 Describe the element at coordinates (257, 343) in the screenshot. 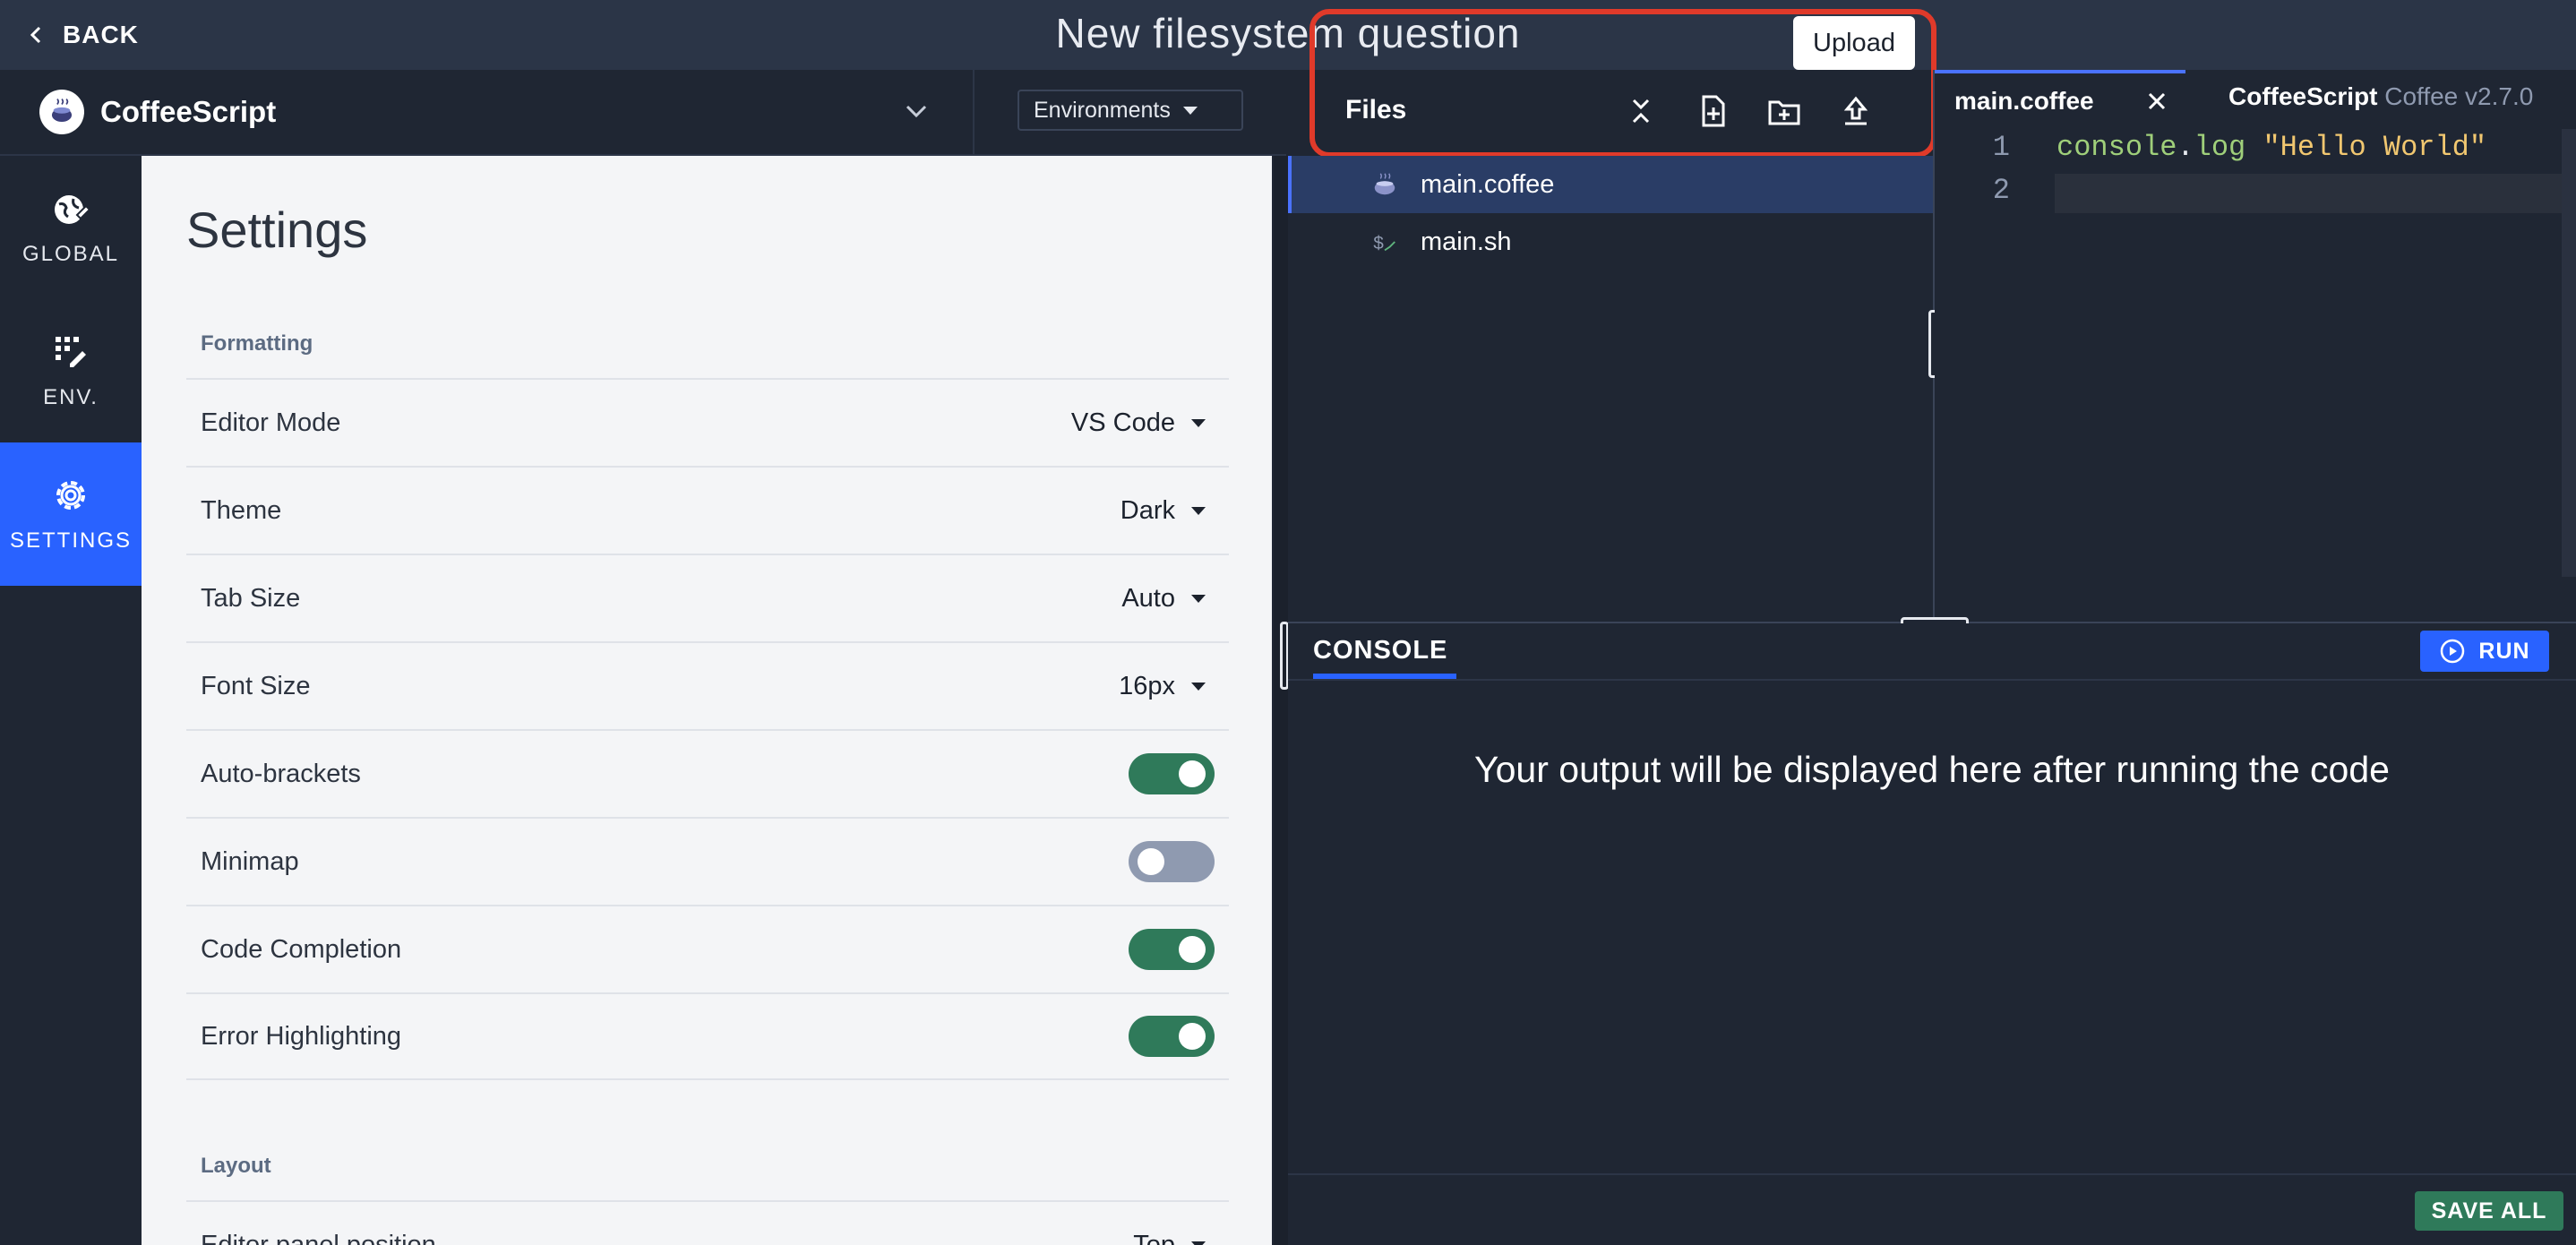

I see `section-label-formatting: Formatting` at that location.